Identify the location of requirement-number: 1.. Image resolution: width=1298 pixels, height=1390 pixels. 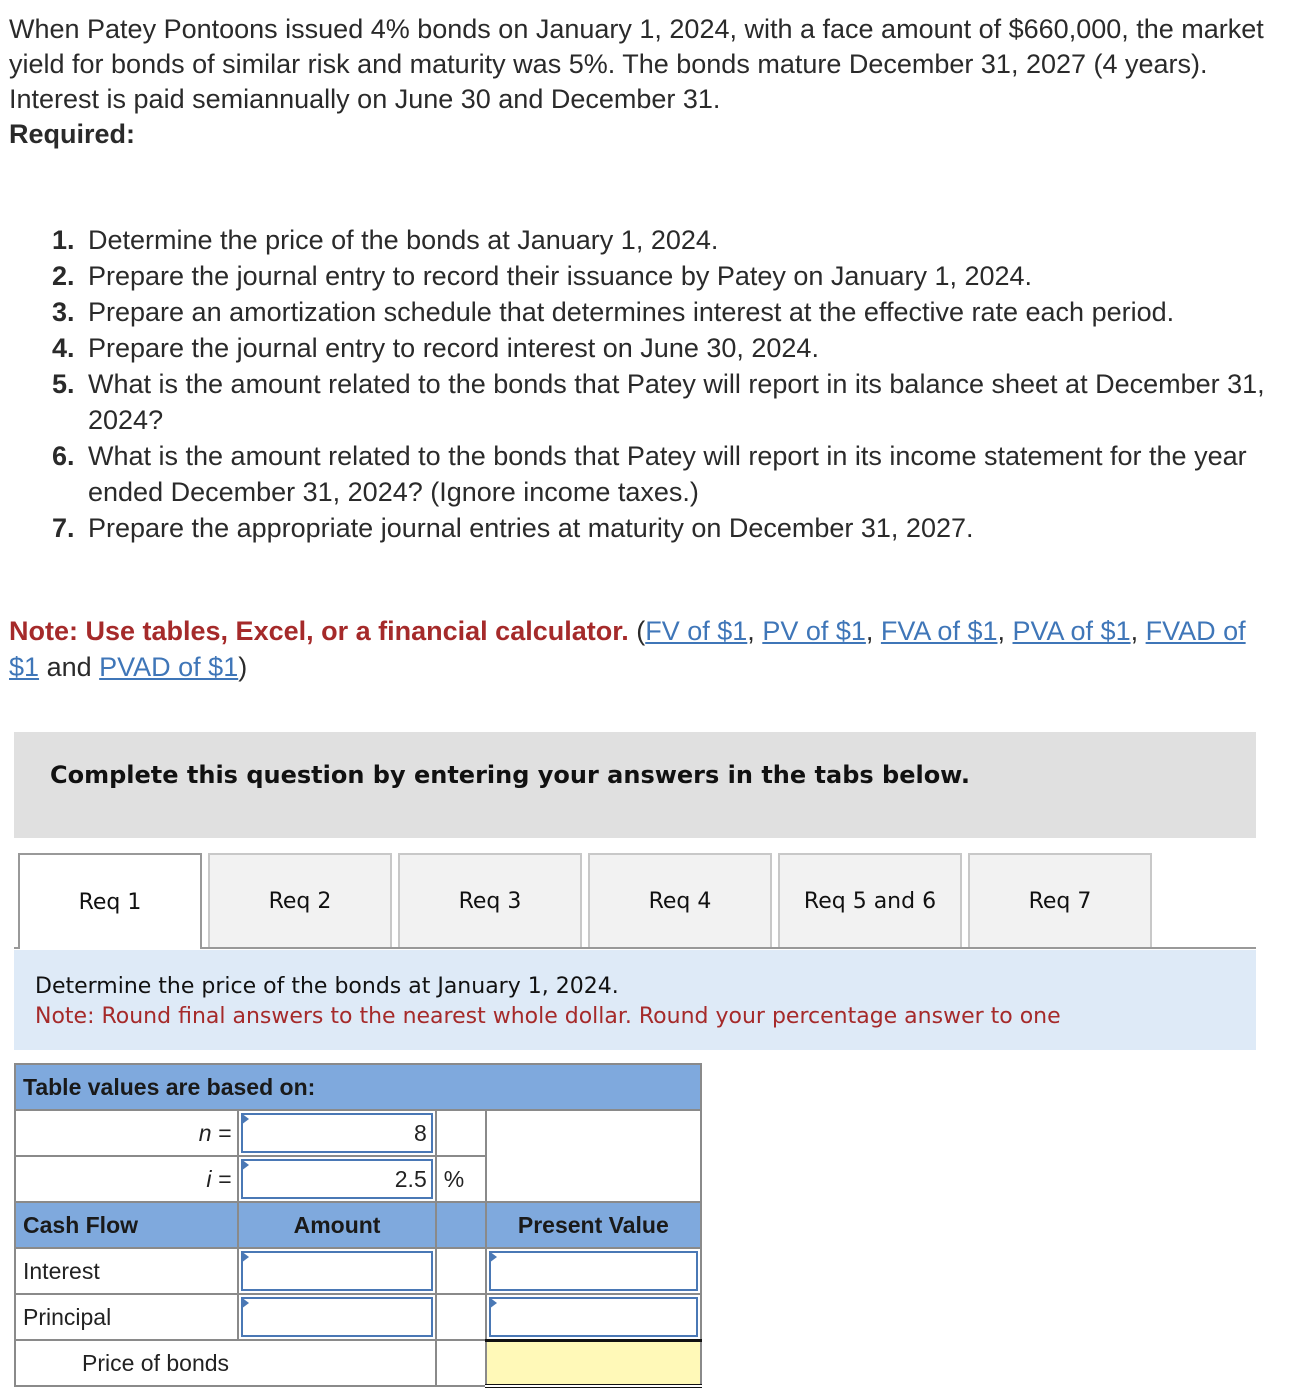
(63, 240).